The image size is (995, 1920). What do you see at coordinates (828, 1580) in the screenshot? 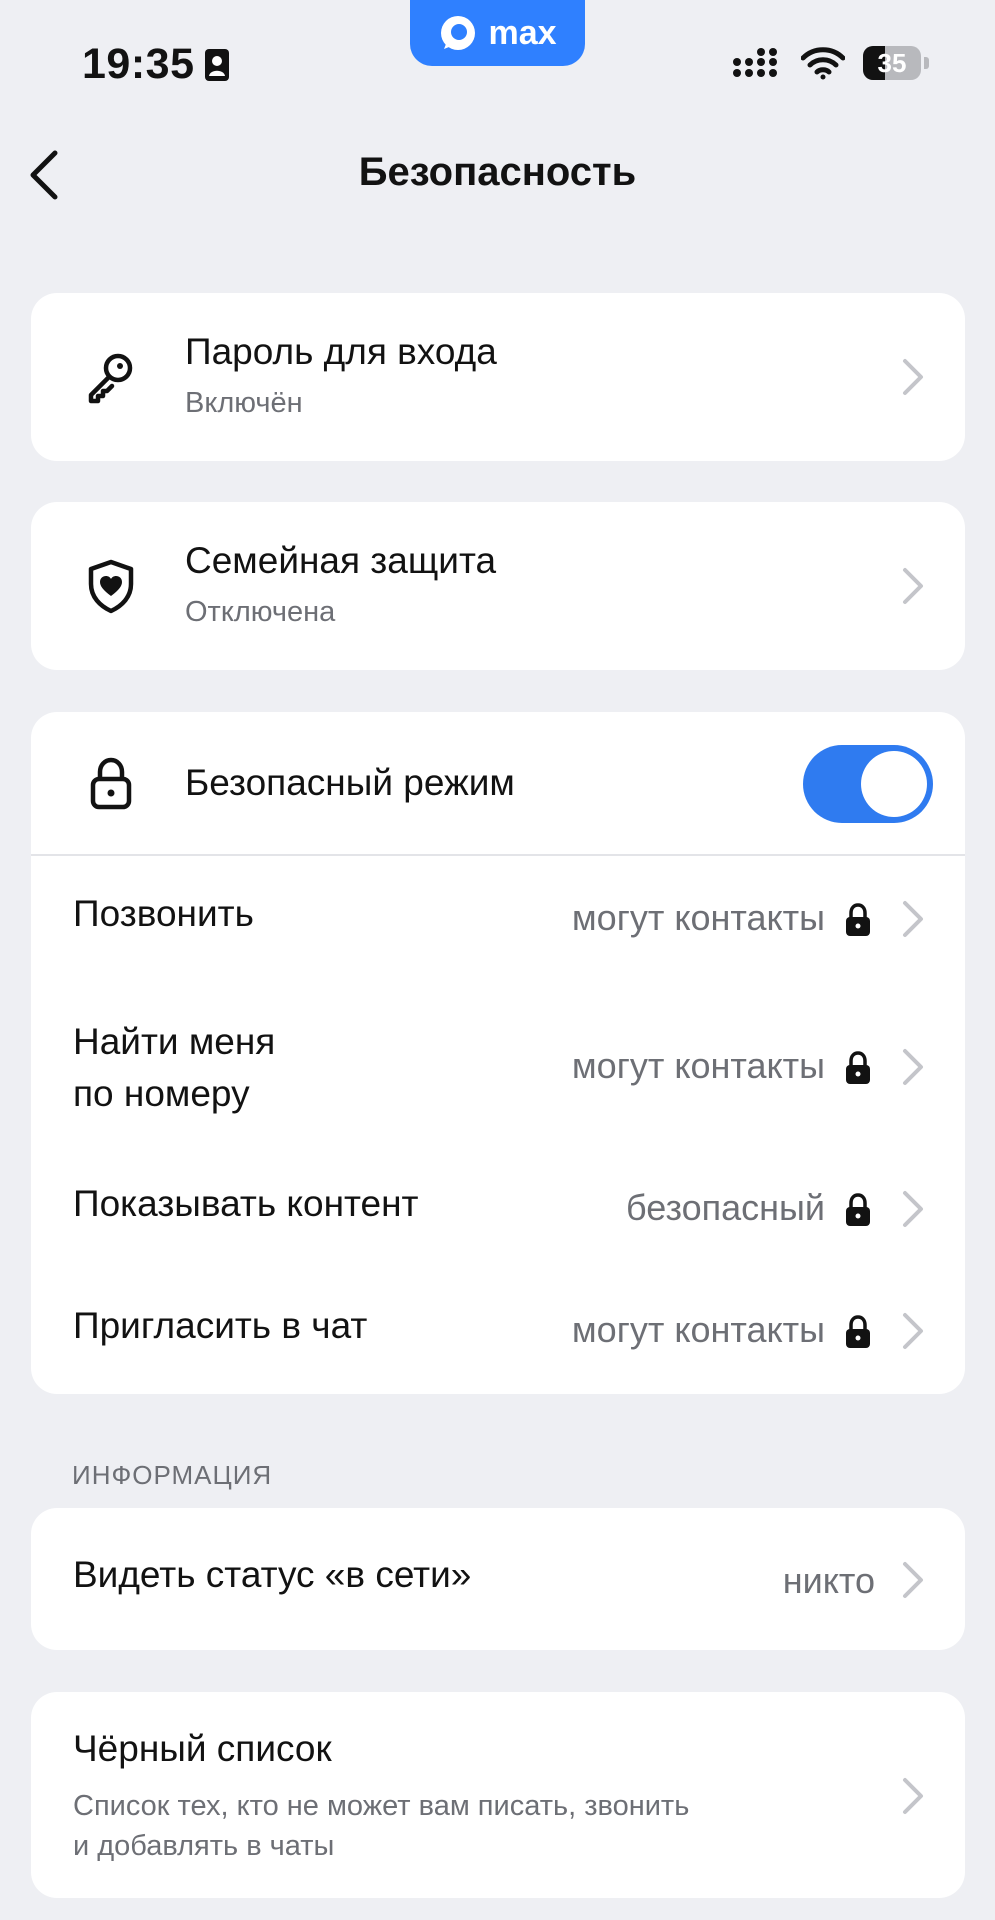
I see `online-status-value: никто` at bounding box center [828, 1580].